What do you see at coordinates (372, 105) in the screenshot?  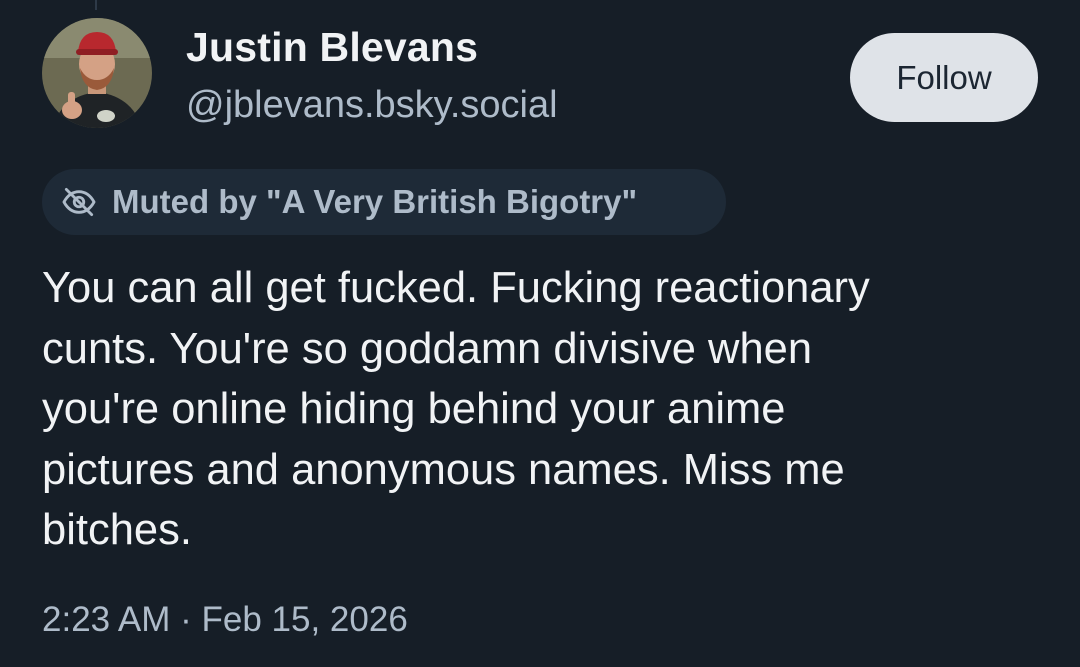 I see `author-handle: @jblevans.bsky.social` at bounding box center [372, 105].